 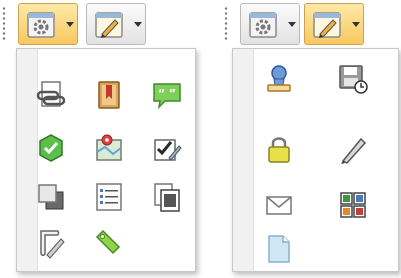 I want to click on map-location-icon, so click(x=109, y=147).